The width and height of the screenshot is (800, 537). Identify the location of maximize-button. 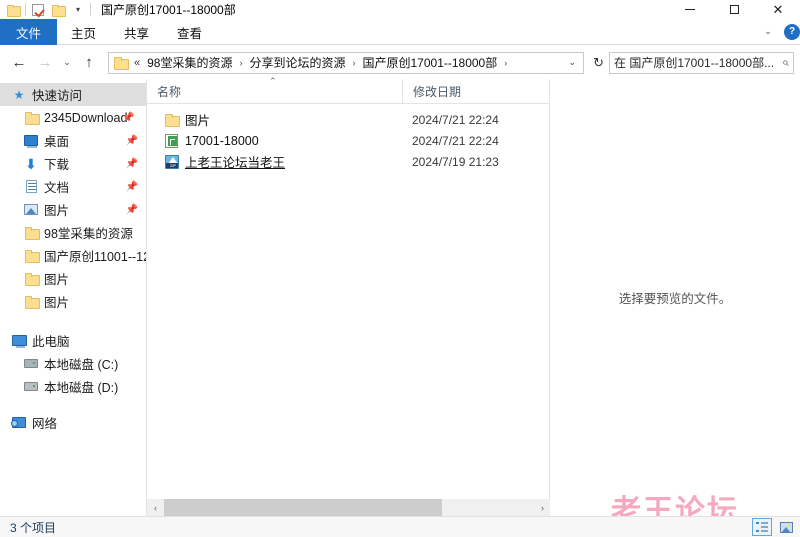
(734, 9).